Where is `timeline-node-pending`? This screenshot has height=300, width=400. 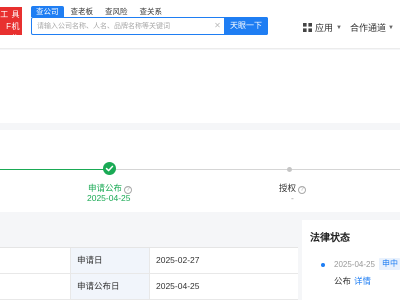 timeline-node-pending is located at coordinates (289, 169).